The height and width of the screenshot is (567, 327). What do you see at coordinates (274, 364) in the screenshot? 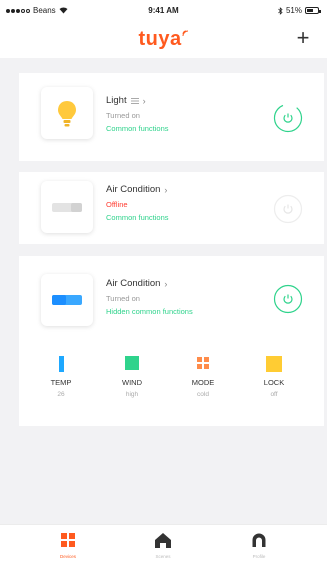
I see `lock-icon` at bounding box center [274, 364].